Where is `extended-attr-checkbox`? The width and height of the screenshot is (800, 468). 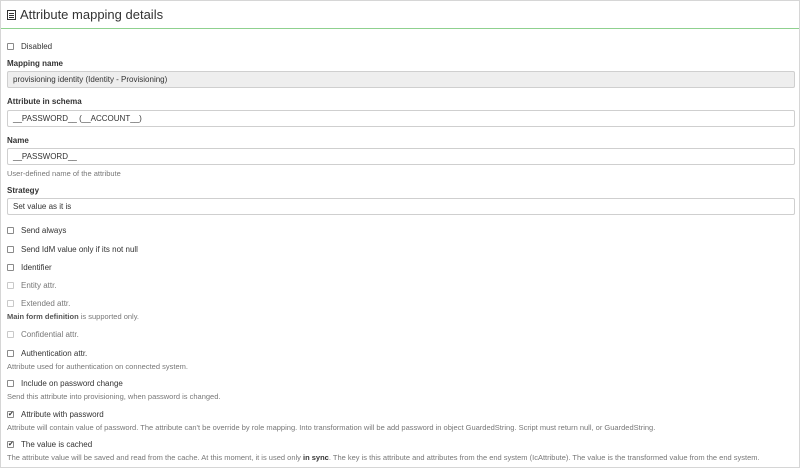 extended-attr-checkbox is located at coordinates (10, 303).